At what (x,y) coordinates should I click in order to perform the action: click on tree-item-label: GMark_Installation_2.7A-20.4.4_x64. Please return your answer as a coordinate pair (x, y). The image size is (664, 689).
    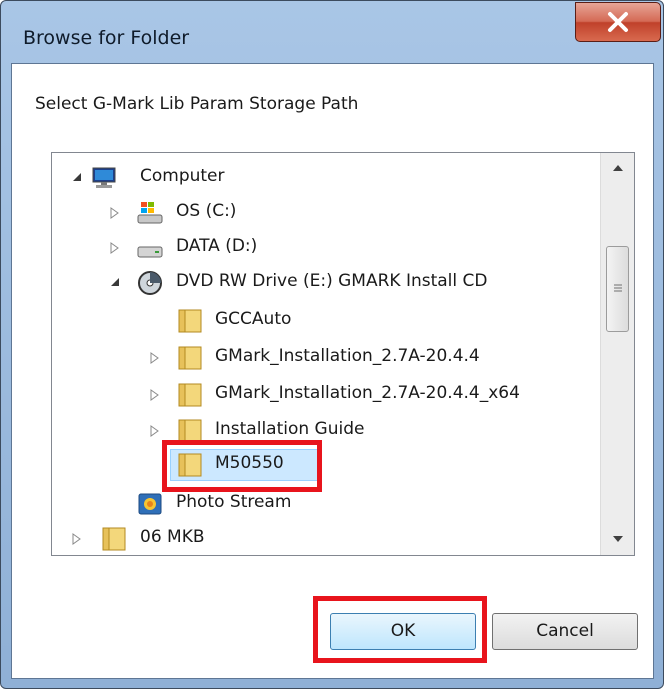
    Looking at the image, I should click on (367, 393).